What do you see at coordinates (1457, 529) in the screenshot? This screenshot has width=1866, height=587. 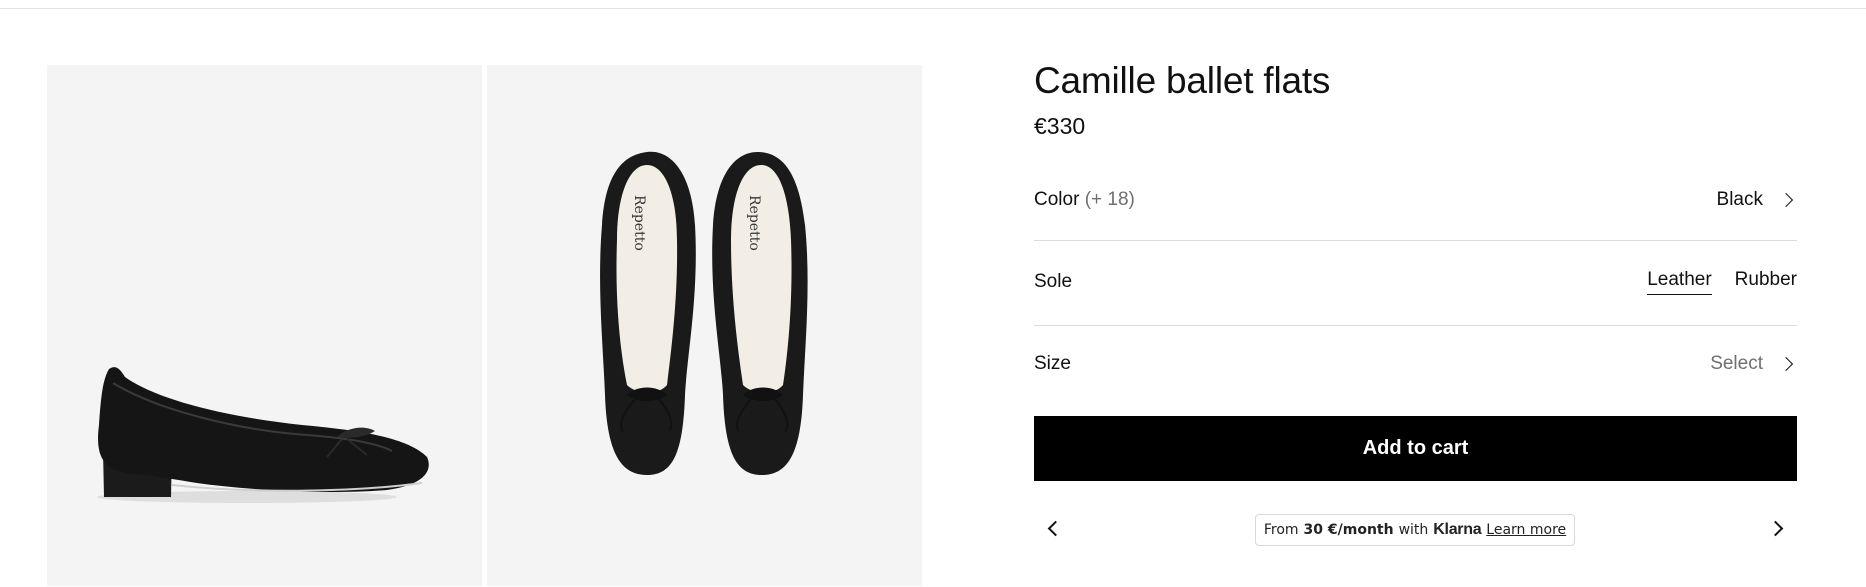 I see `klarna-logo: Klarna` at bounding box center [1457, 529].